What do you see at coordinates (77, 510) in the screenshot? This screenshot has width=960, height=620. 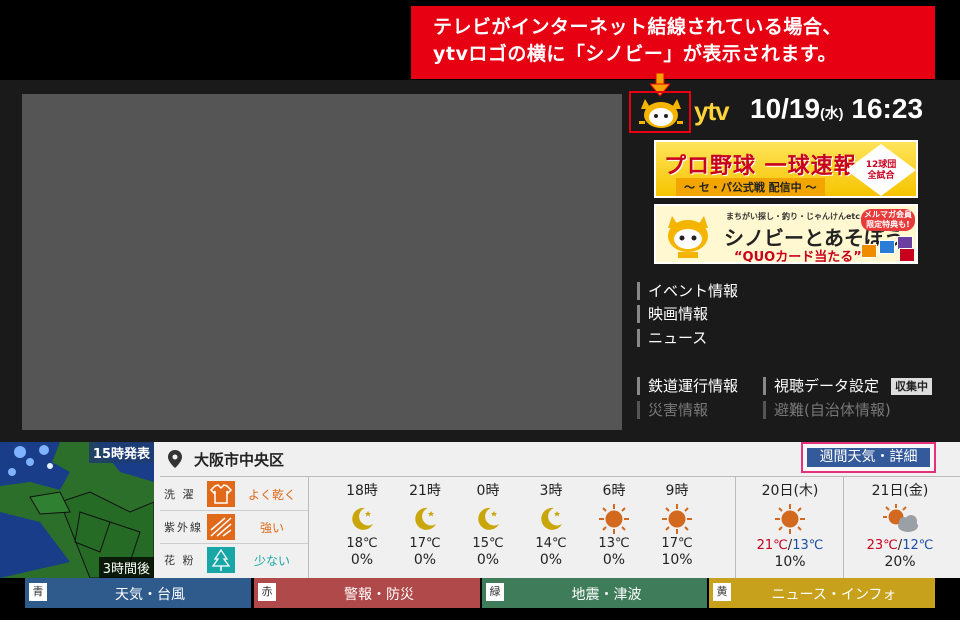 I see `radar-map: 15時発表 3時間後` at bounding box center [77, 510].